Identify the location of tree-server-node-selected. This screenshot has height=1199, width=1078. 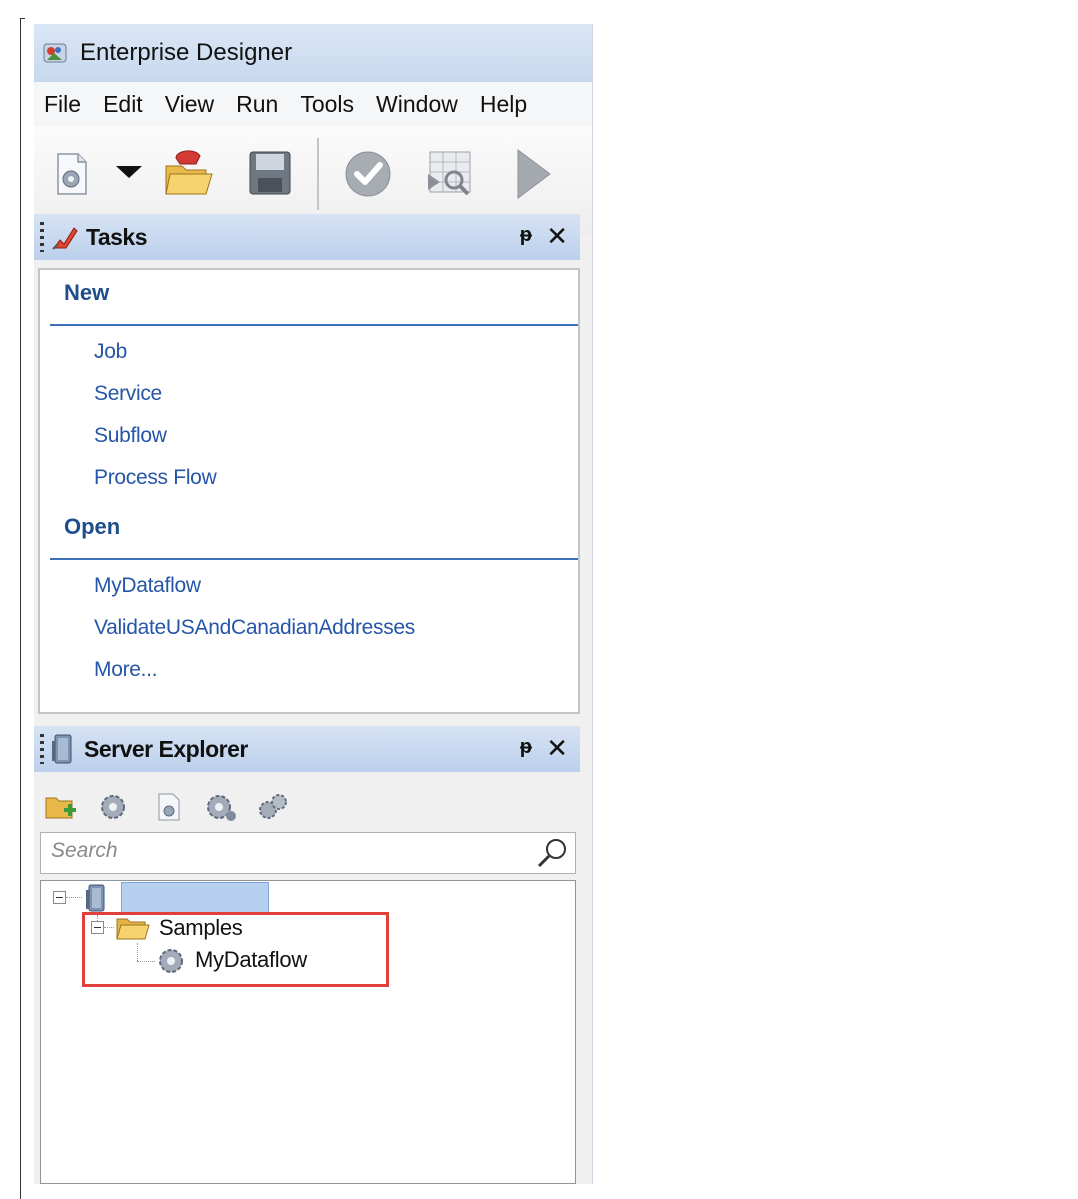
(195, 898).